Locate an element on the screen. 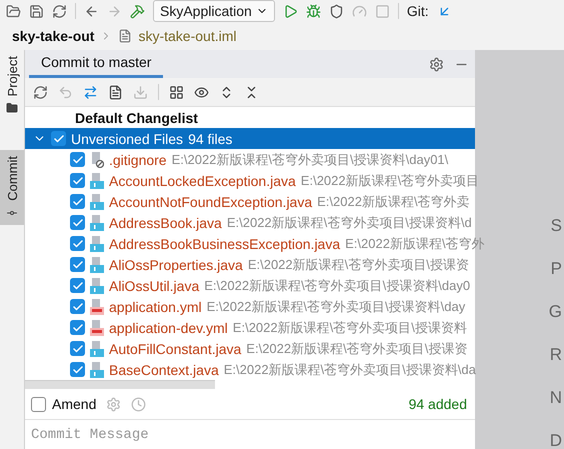 This screenshot has width=564, height=449. file-path: E:\2022新版课程\苍穹外卖项目 is located at coordinates (390, 181).